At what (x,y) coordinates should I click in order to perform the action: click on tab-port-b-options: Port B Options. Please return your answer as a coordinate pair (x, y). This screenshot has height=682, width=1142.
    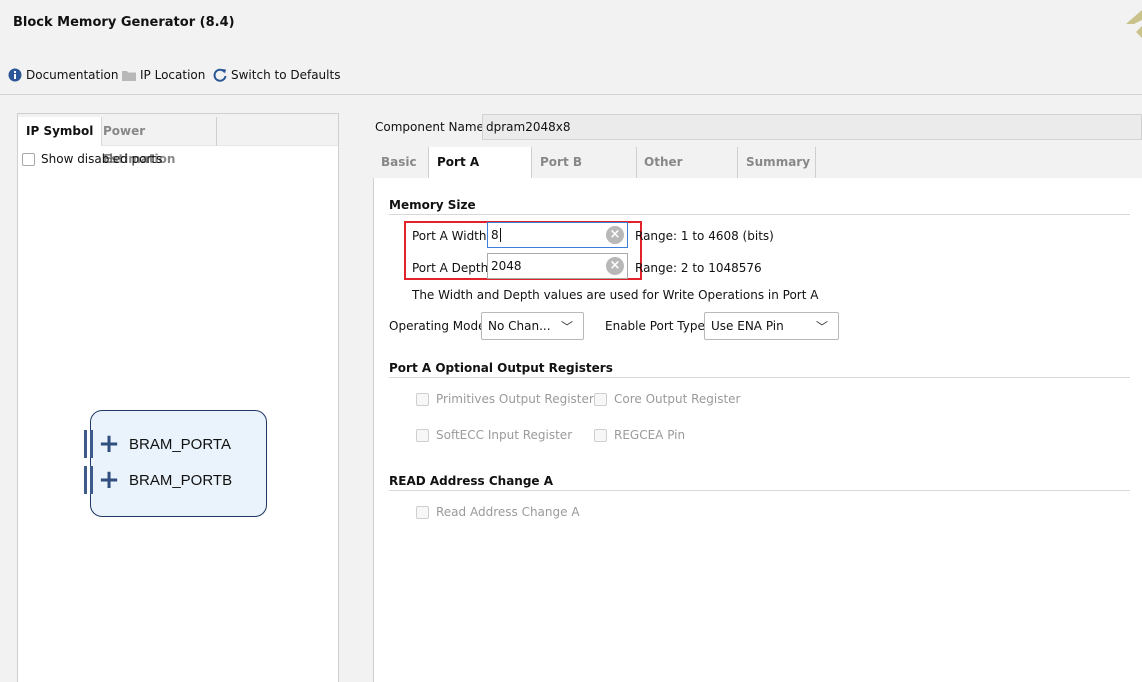
    Looking at the image, I should click on (584, 173).